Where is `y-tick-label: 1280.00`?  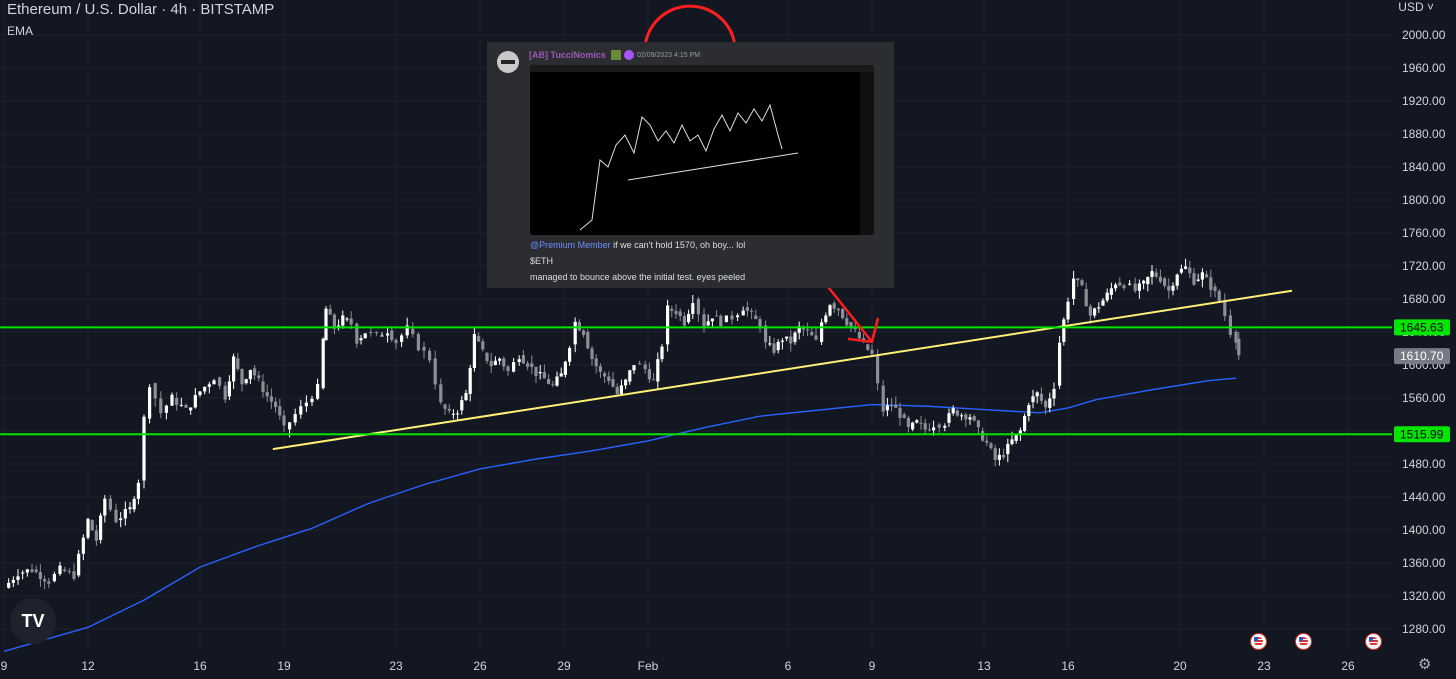
y-tick-label: 1280.00 is located at coordinates (1424, 629).